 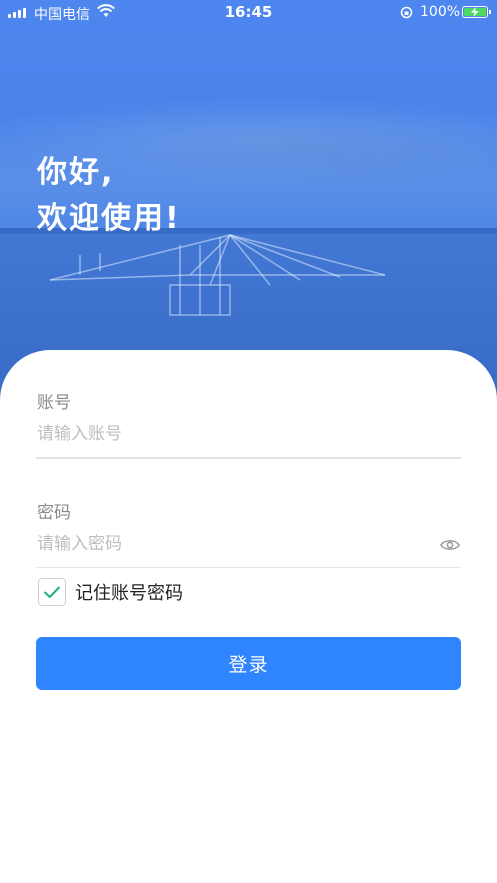 I want to click on remember-checkbox, so click(x=52, y=592).